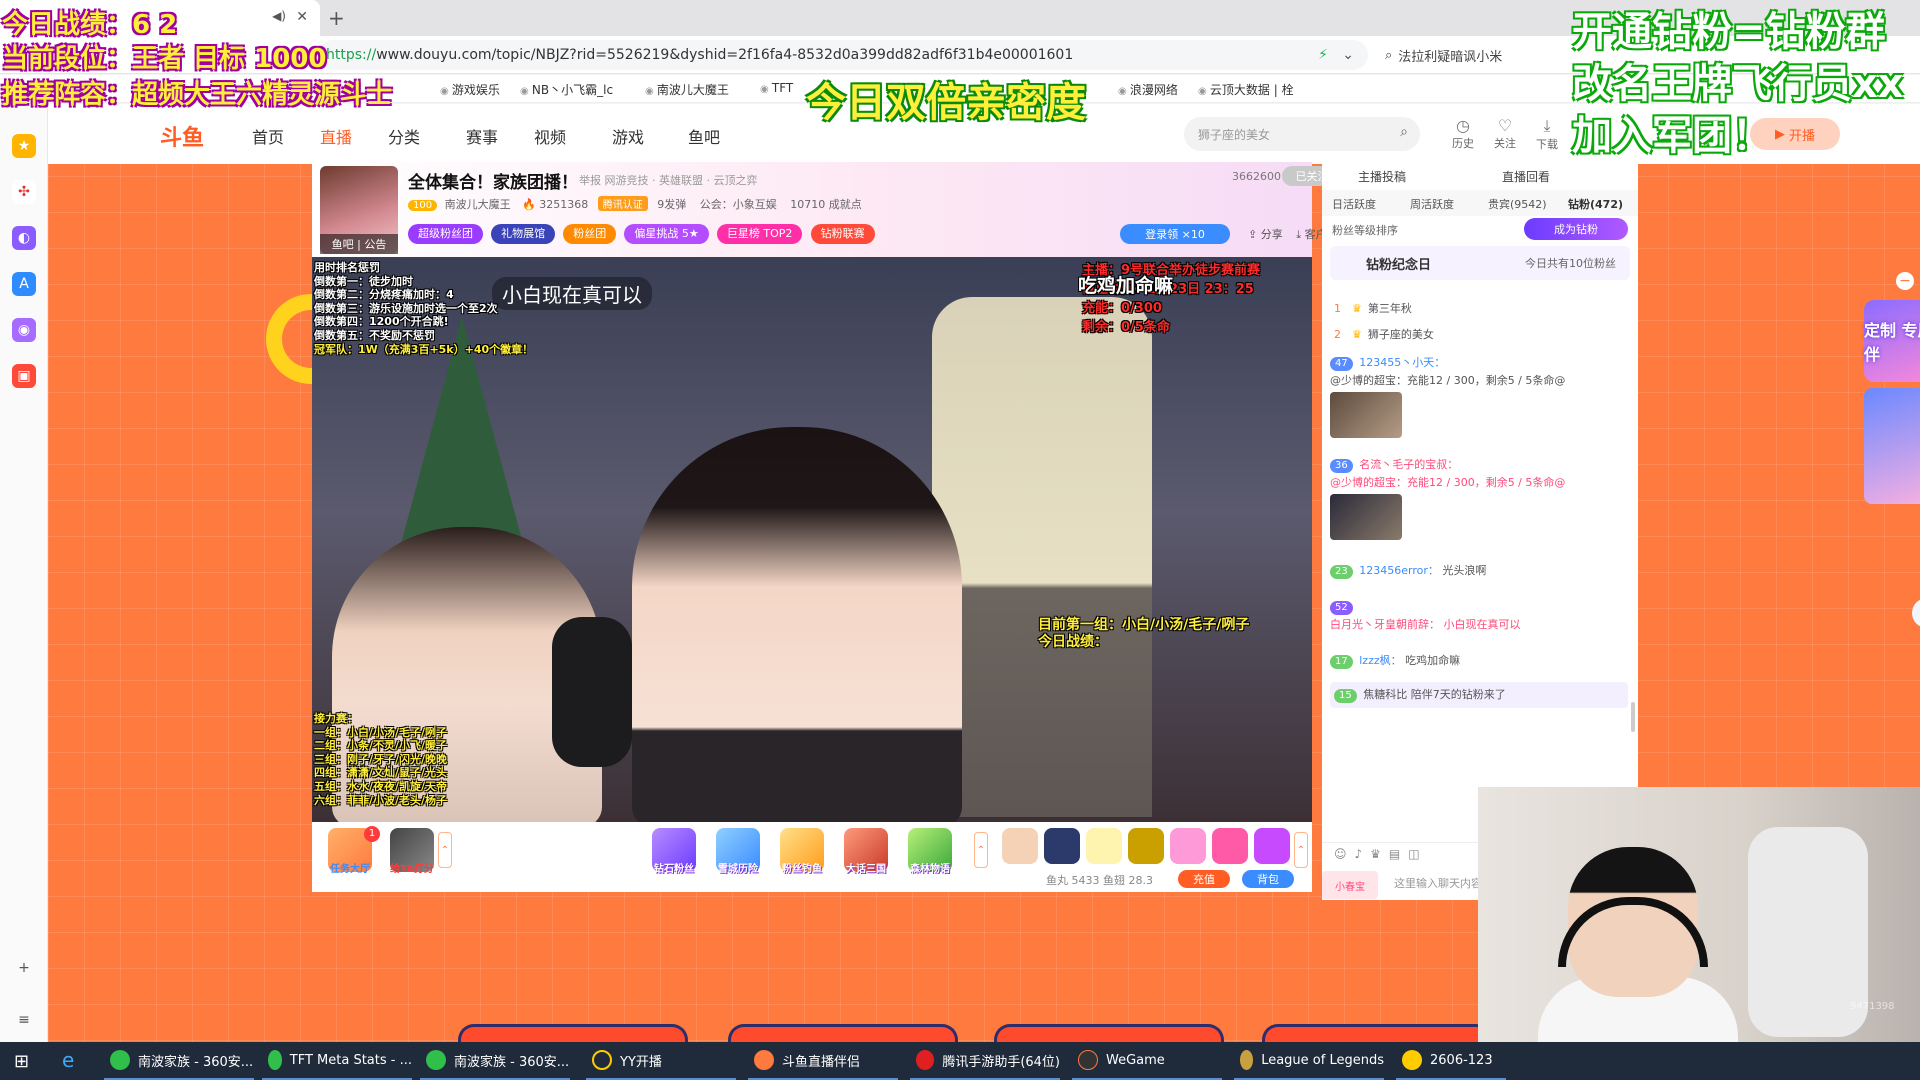 Image resolution: width=1920 pixels, height=1080 pixels. What do you see at coordinates (1479, 334) in the screenshot?
I see `rank-row: 2 ♛ 狮子座的美女` at bounding box center [1479, 334].